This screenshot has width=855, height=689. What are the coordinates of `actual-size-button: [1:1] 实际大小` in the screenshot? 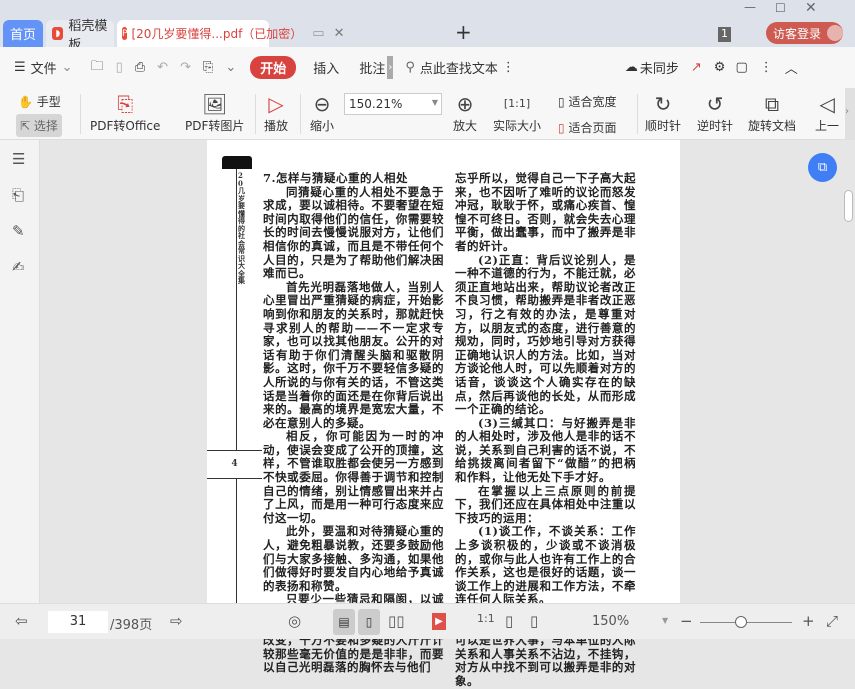 It's located at (517, 112).